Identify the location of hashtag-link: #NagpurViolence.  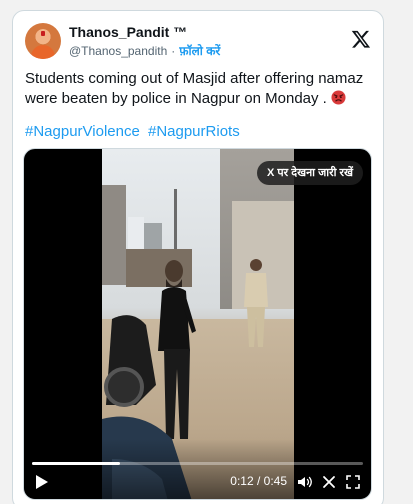
(82, 131).